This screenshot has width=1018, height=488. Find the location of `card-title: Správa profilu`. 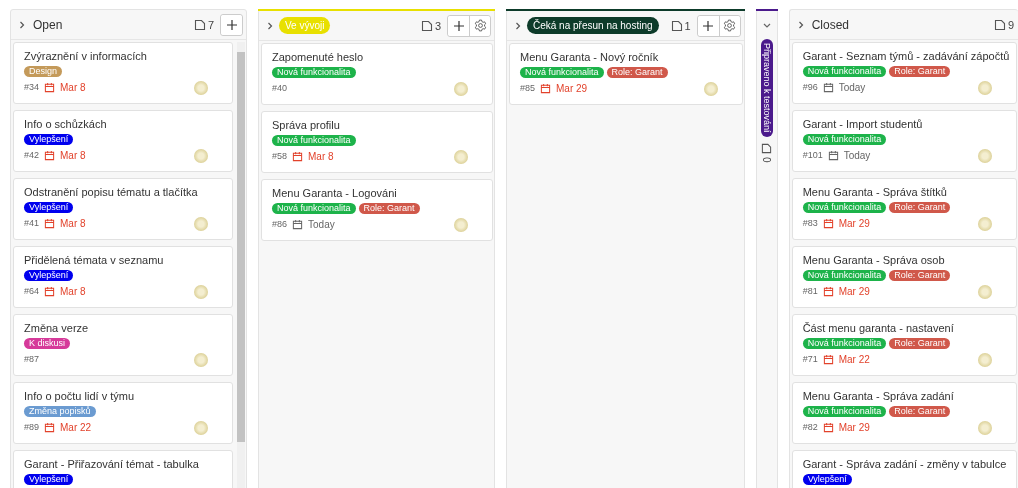

card-title: Správa profilu is located at coordinates (306, 125).